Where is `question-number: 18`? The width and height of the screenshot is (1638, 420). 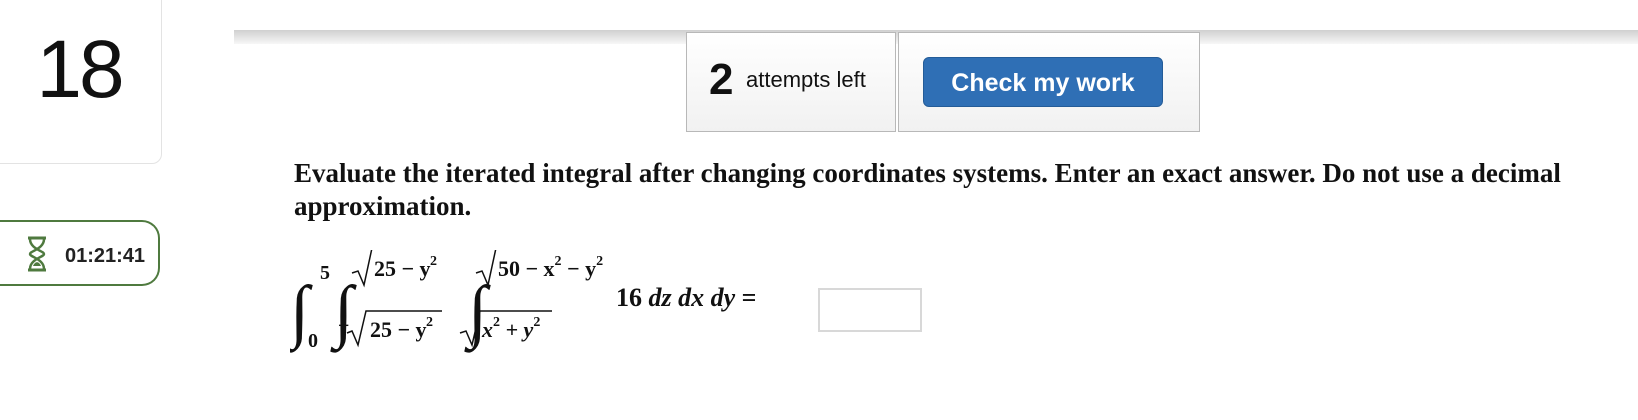 question-number: 18 is located at coordinates (80, 69).